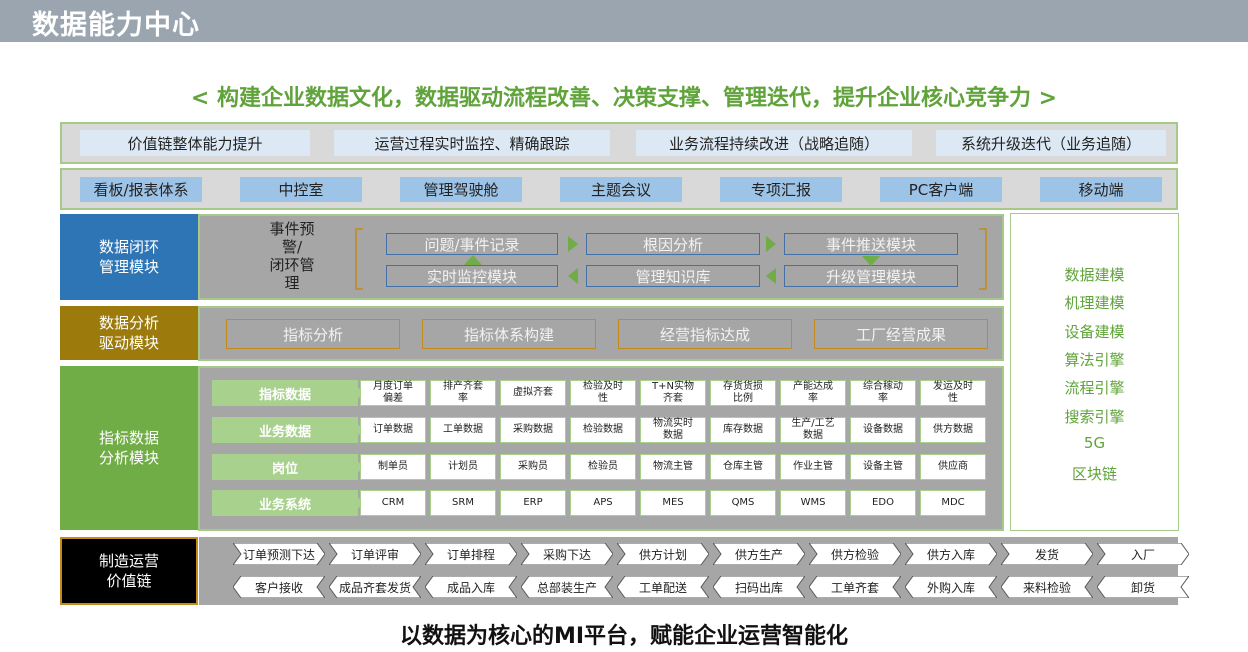 This screenshot has width=1248, height=652. What do you see at coordinates (603, 393) in the screenshot?
I see `indicator-cell: 检验及时 性` at bounding box center [603, 393].